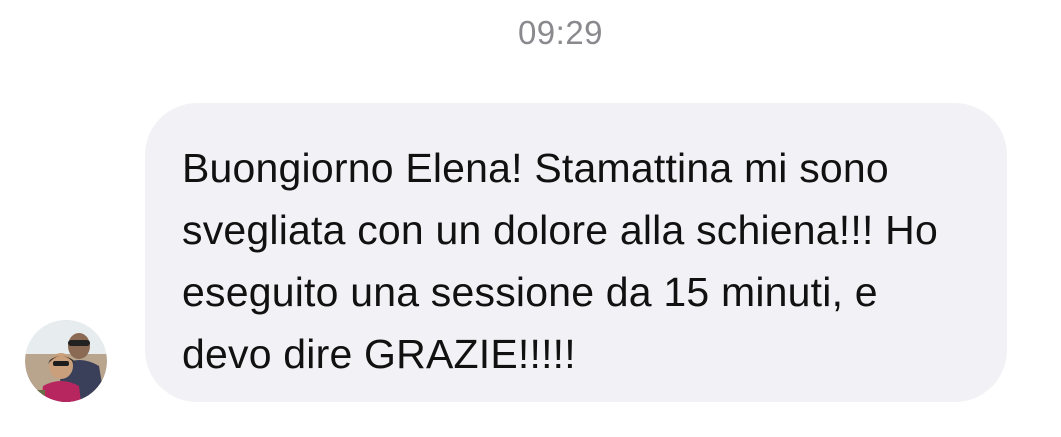  I want to click on avatar-photo-icon, so click(66, 361).